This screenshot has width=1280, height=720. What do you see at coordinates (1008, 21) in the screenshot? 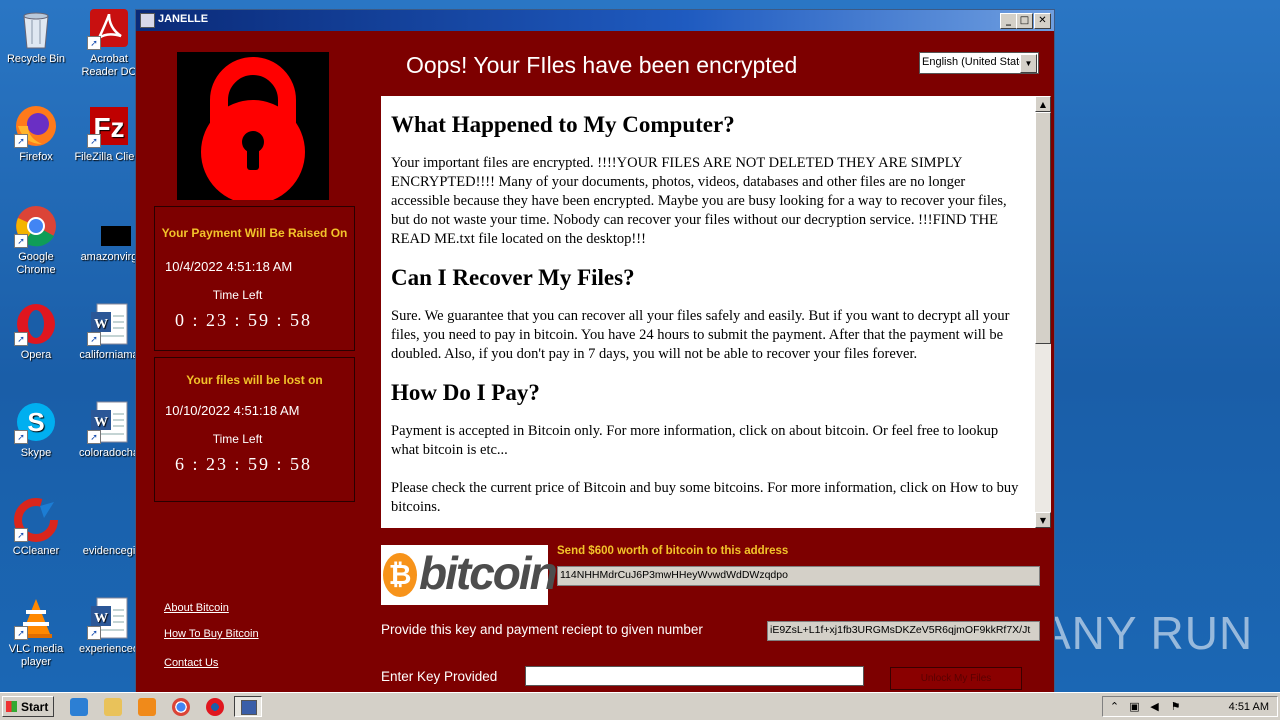
I see `minimize-button: _` at bounding box center [1008, 21].